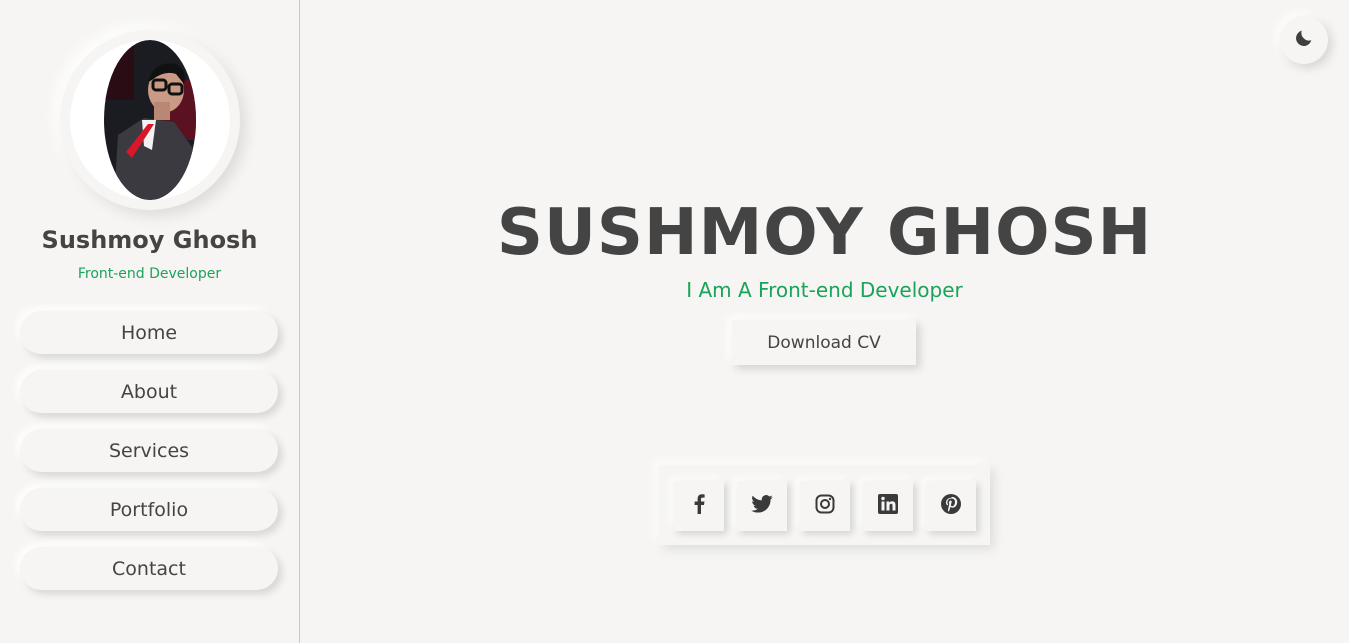 The width and height of the screenshot is (1349, 643). Describe the element at coordinates (824, 290) in the screenshot. I see `hero-subtitle: I Am A Front-end Developer` at that location.